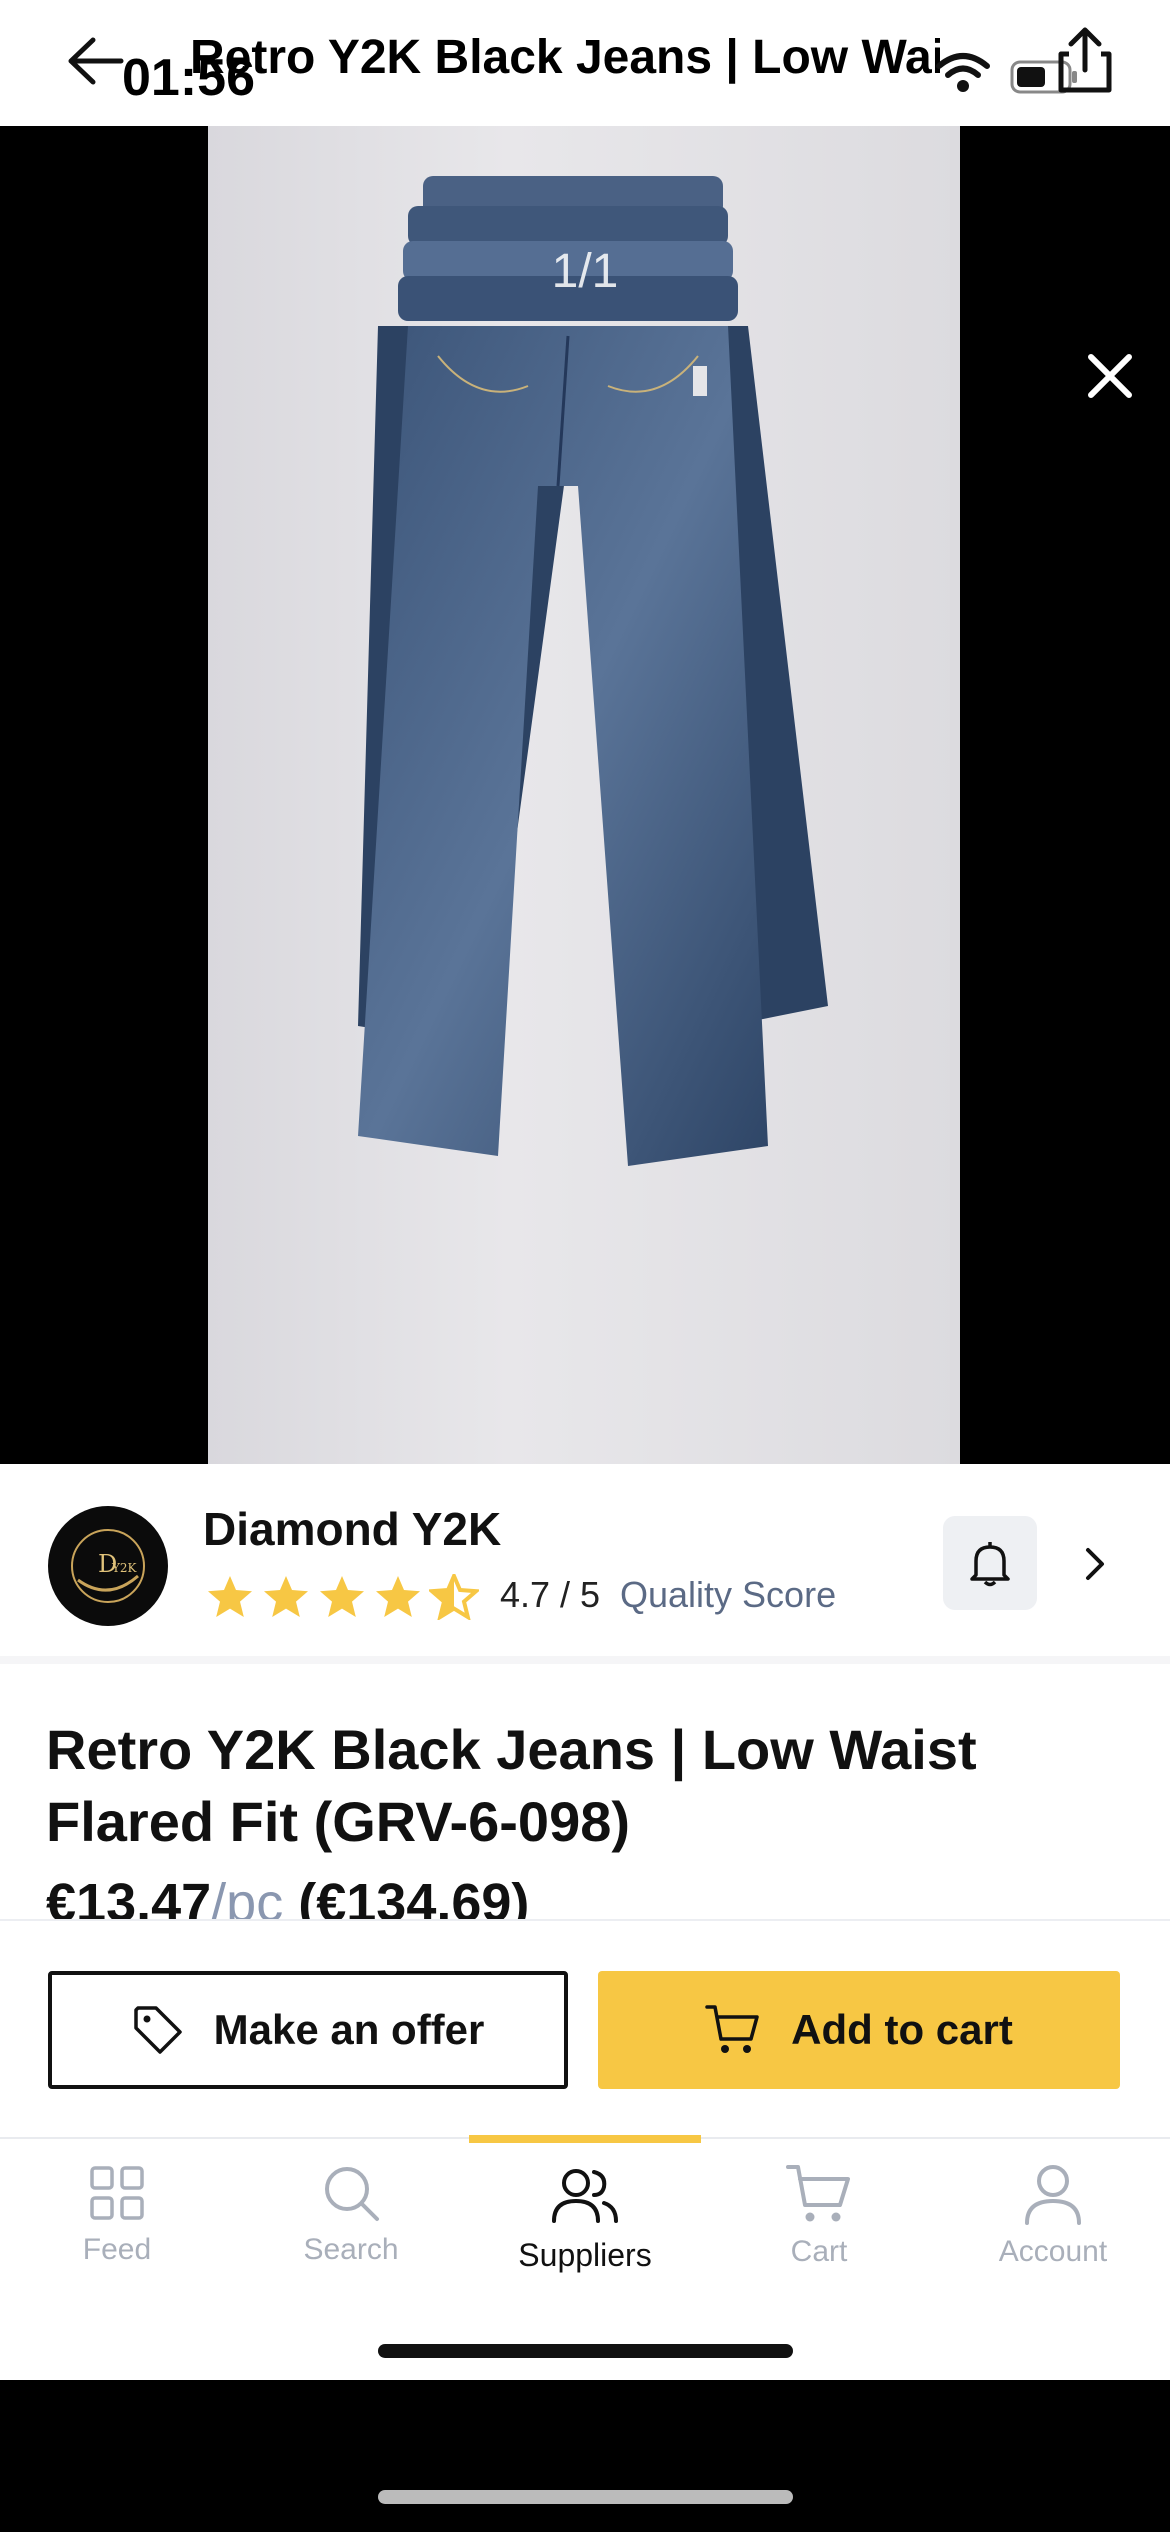  What do you see at coordinates (247, 1896) in the screenshot?
I see `price-unit: /pc` at bounding box center [247, 1896].